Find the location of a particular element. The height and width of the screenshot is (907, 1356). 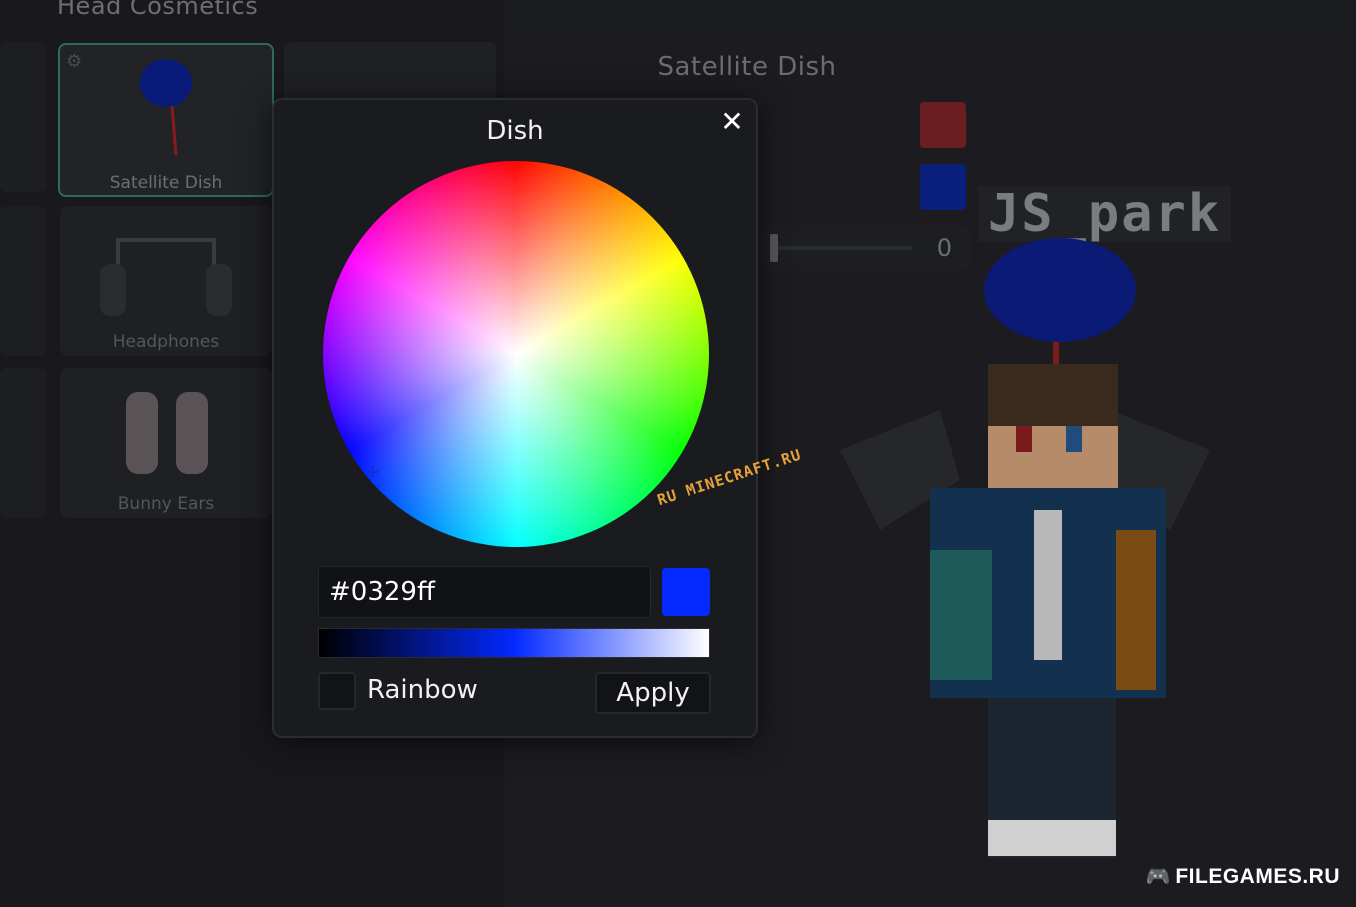

close-icon: ✕ is located at coordinates (732, 122).